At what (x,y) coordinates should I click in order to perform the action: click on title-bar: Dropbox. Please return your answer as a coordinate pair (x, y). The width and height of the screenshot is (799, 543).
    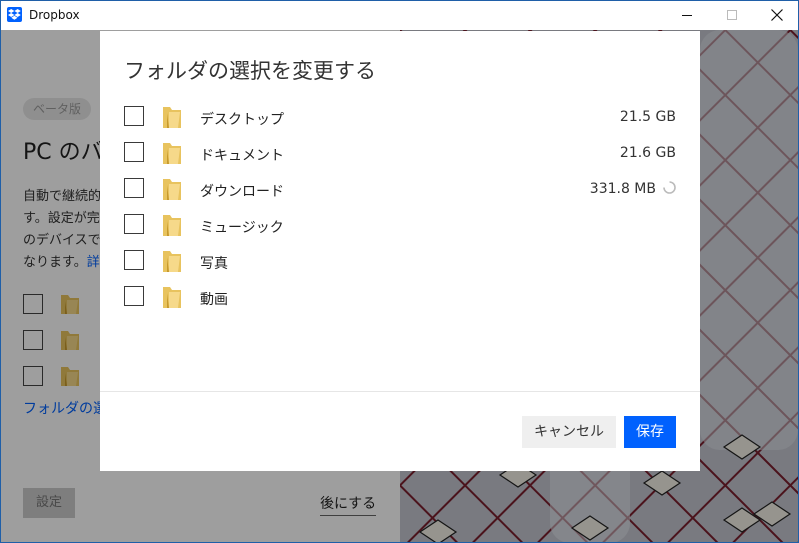
    Looking at the image, I should click on (399, 15).